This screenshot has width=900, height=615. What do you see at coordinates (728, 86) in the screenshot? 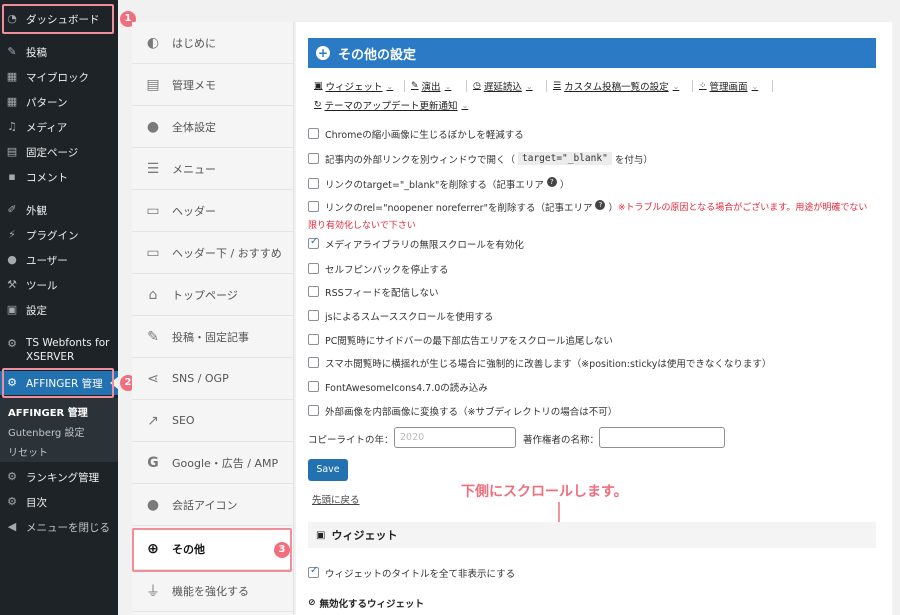
I see `nav-link-admin: ⁘ 管理画面 ⌄` at bounding box center [728, 86].